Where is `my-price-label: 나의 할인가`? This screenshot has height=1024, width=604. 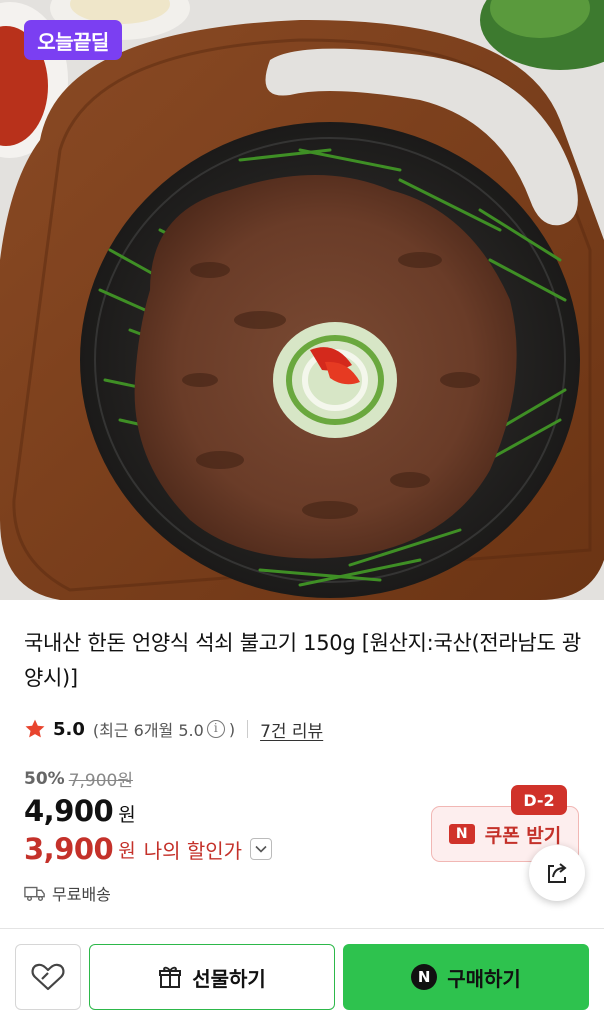
my-price-label: 나의 할인가 is located at coordinates (193, 850).